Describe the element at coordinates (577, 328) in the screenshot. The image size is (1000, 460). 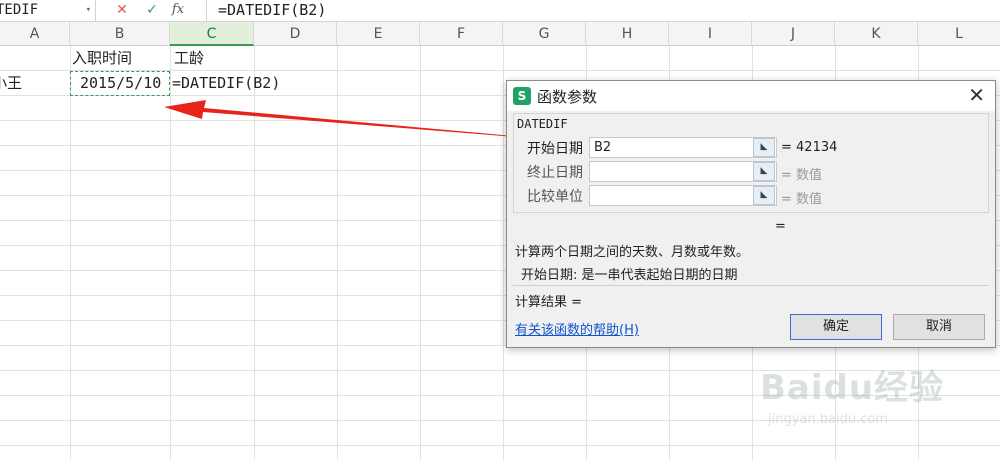
I see `help-link: 有关该函数的帮助(H)` at that location.